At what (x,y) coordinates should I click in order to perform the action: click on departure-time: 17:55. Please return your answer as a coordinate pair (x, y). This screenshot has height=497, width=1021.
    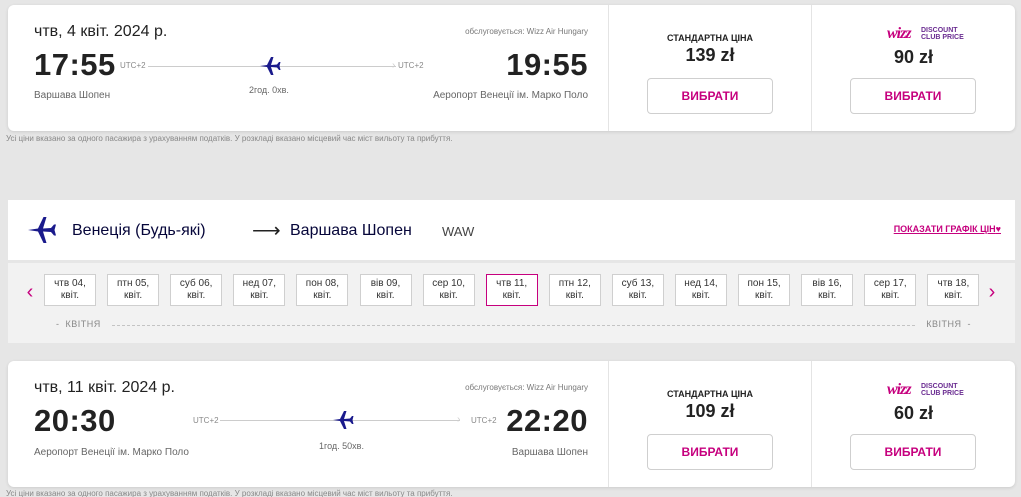
    Looking at the image, I should click on (75, 64).